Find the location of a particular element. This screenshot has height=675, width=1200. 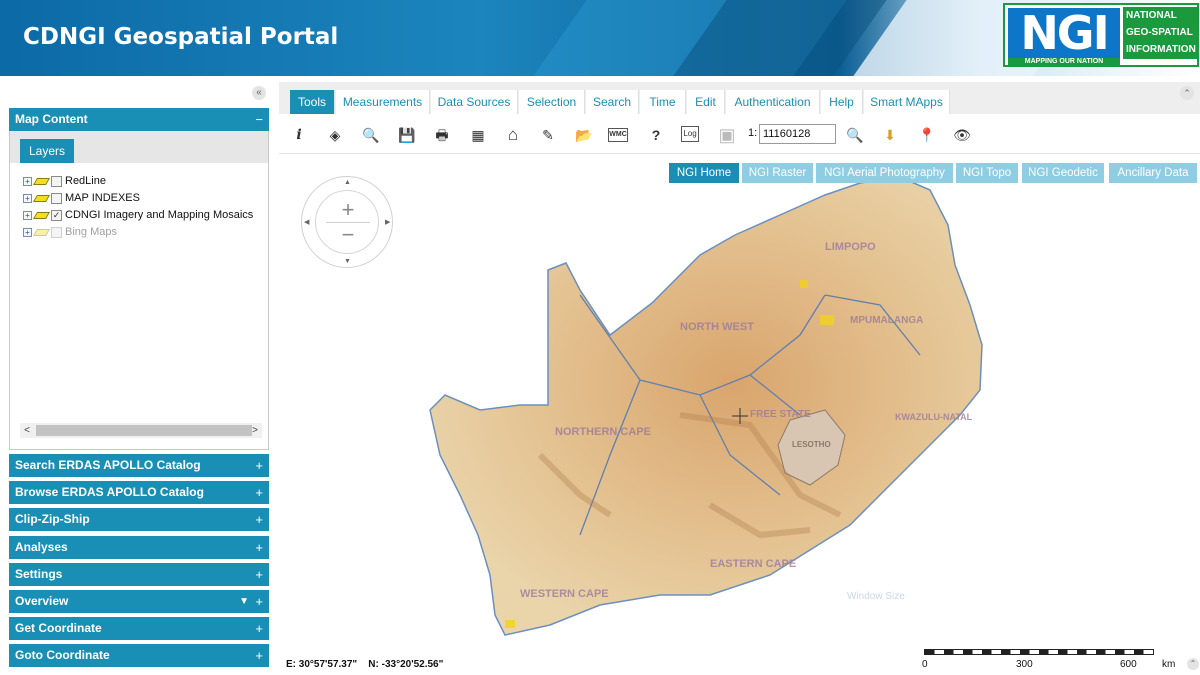

map-tab-ancillary-data: Ancillary Data is located at coordinates (1153, 173).